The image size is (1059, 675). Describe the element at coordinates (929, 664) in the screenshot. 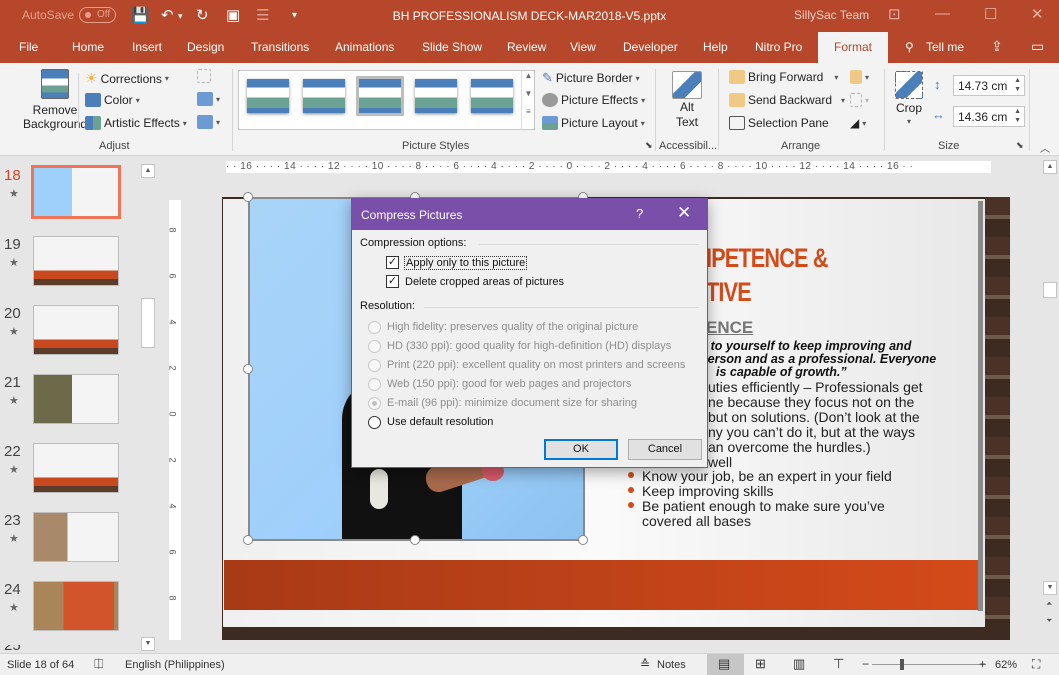

I see `zoom-slider-track` at that location.